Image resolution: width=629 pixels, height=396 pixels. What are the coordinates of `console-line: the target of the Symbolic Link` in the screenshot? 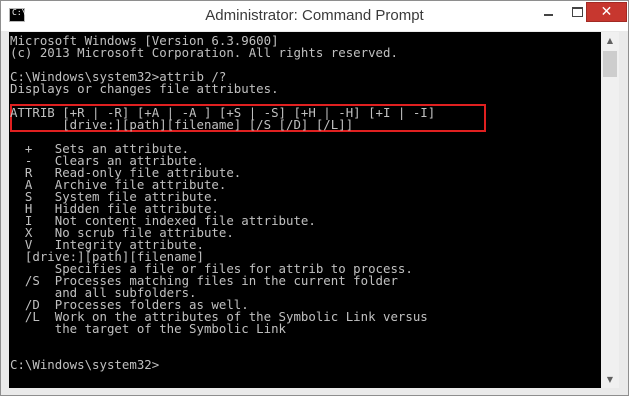 It's located at (148, 328).